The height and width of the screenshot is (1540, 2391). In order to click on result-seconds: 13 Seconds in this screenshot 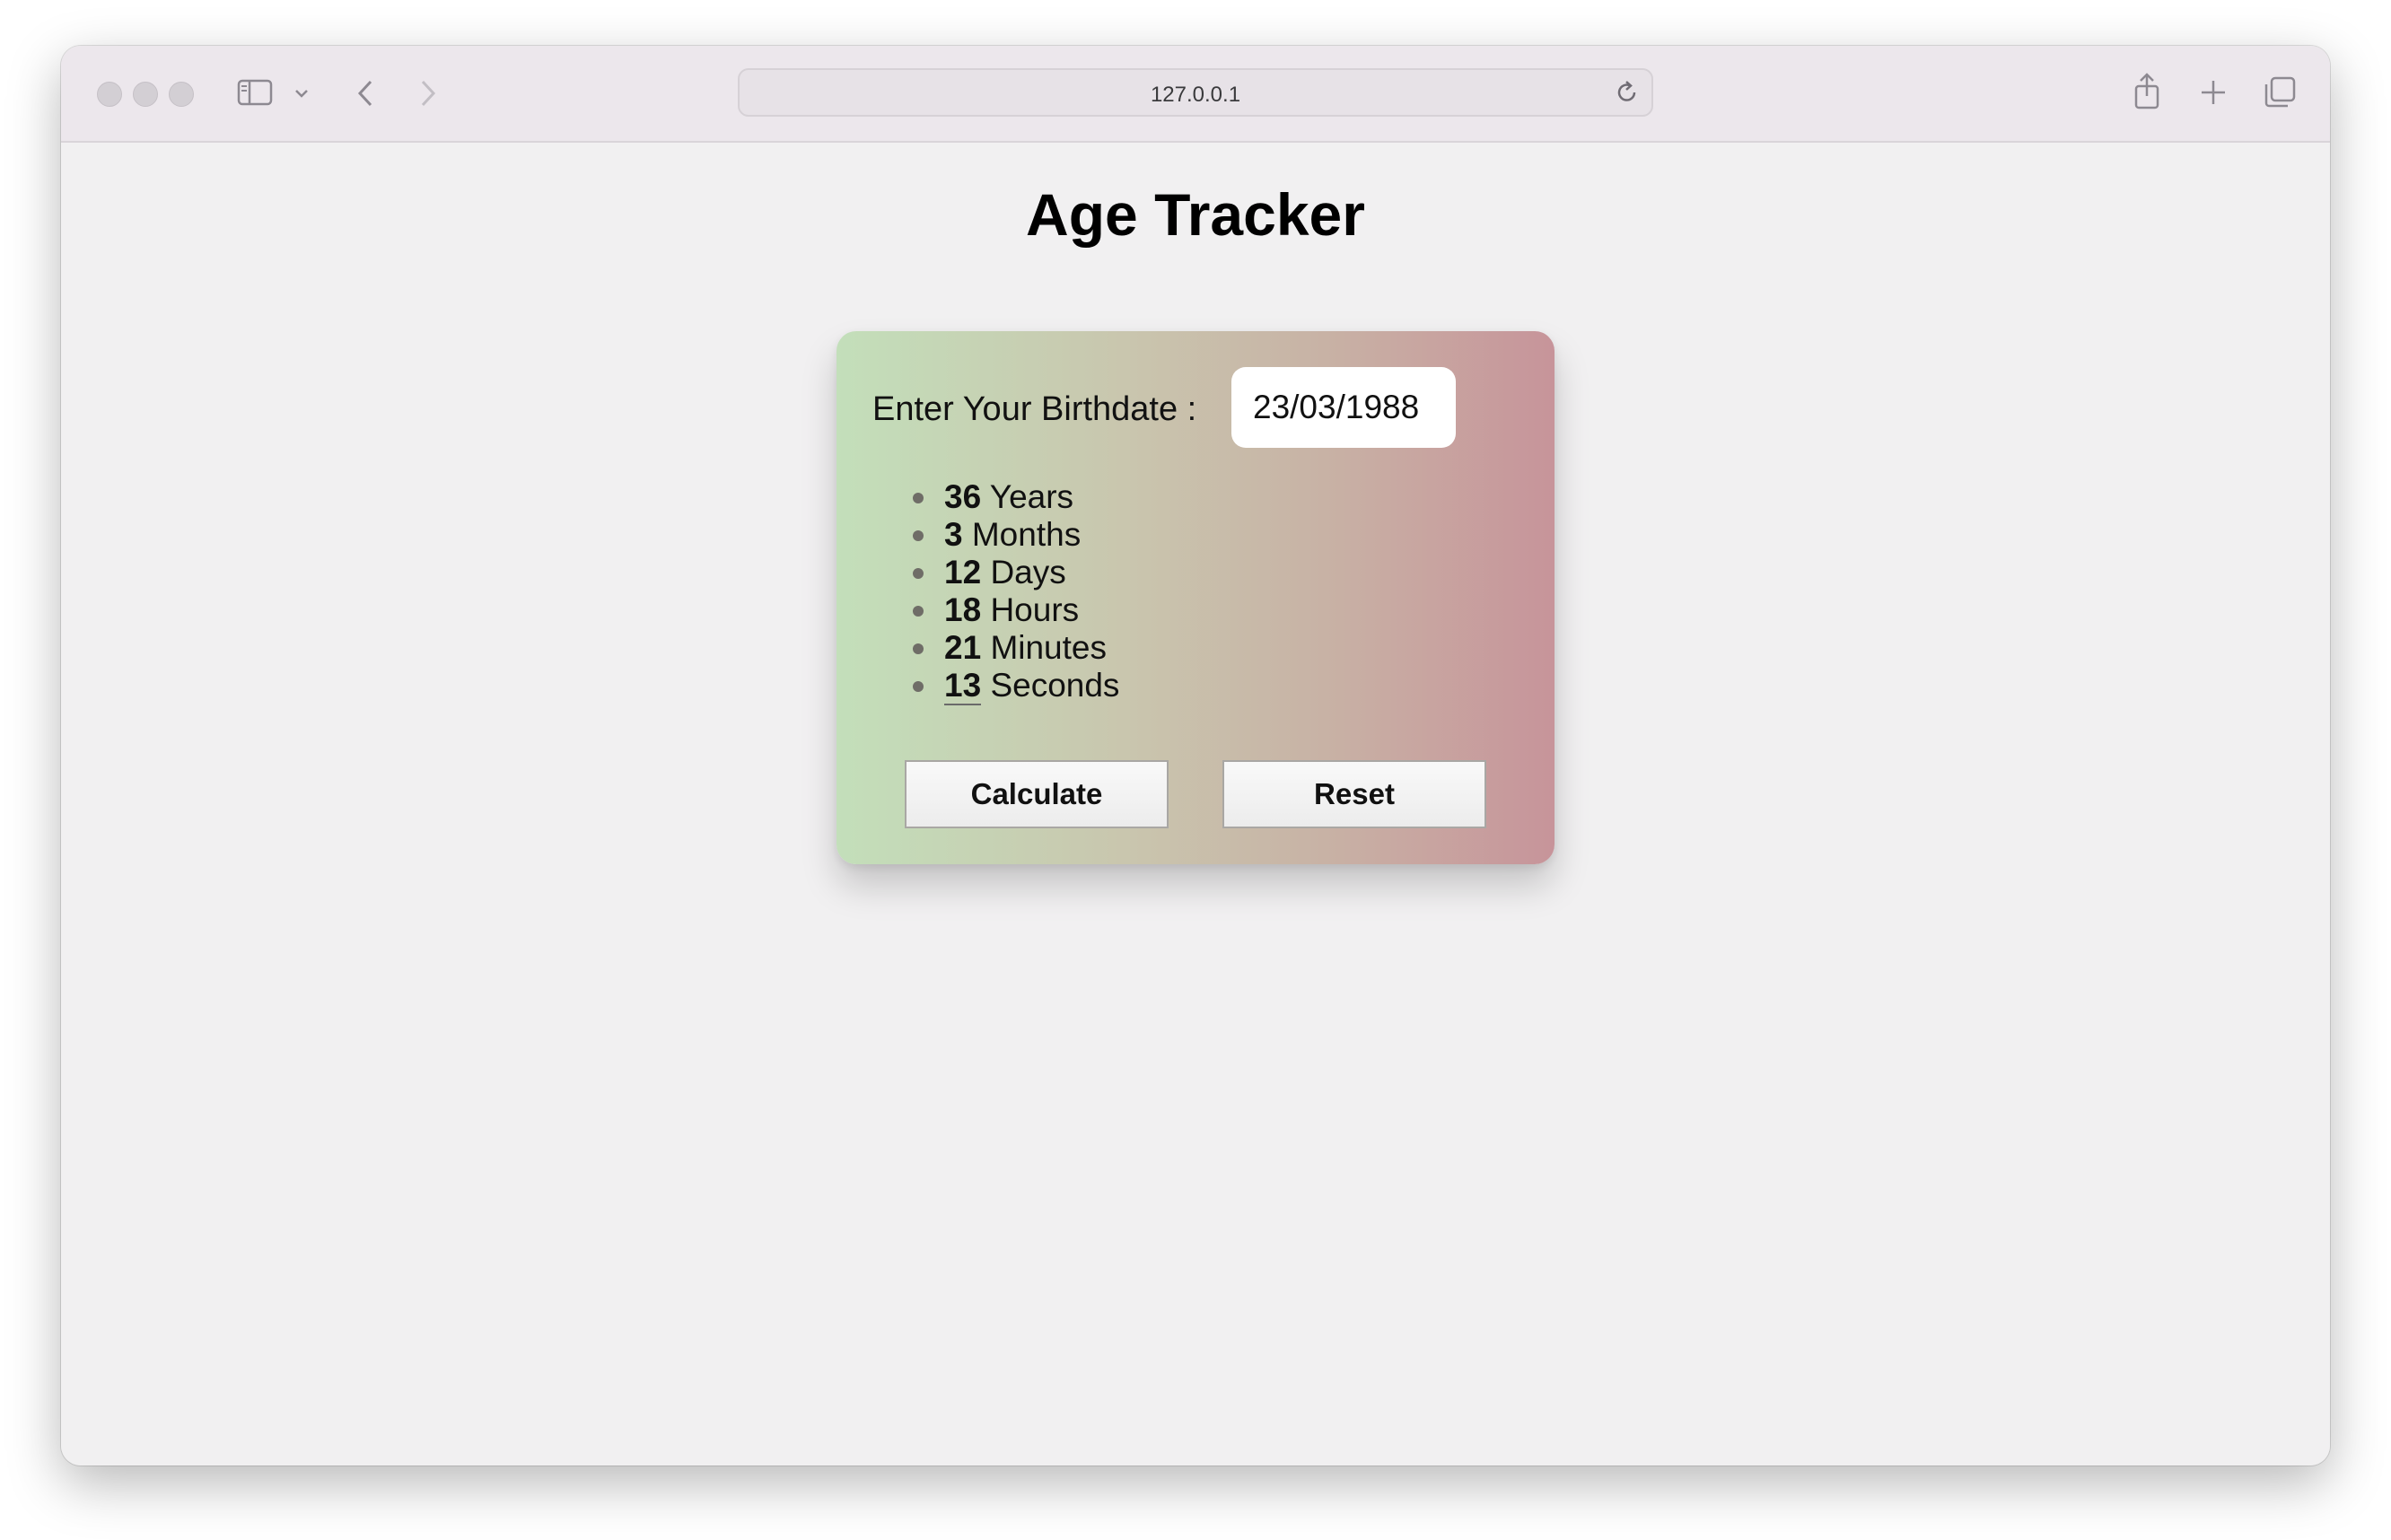, I will do `click(1014, 686)`.